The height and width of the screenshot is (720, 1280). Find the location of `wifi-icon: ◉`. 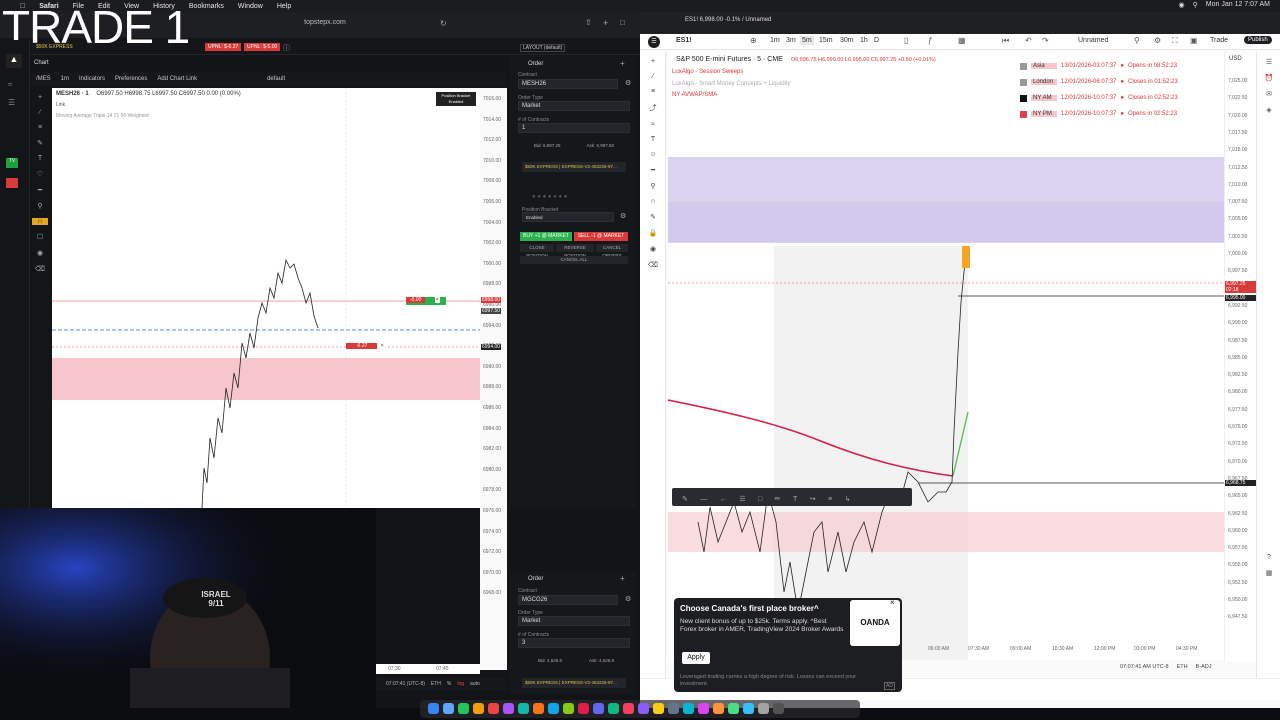

wifi-icon: ◉ is located at coordinates (1182, 5).